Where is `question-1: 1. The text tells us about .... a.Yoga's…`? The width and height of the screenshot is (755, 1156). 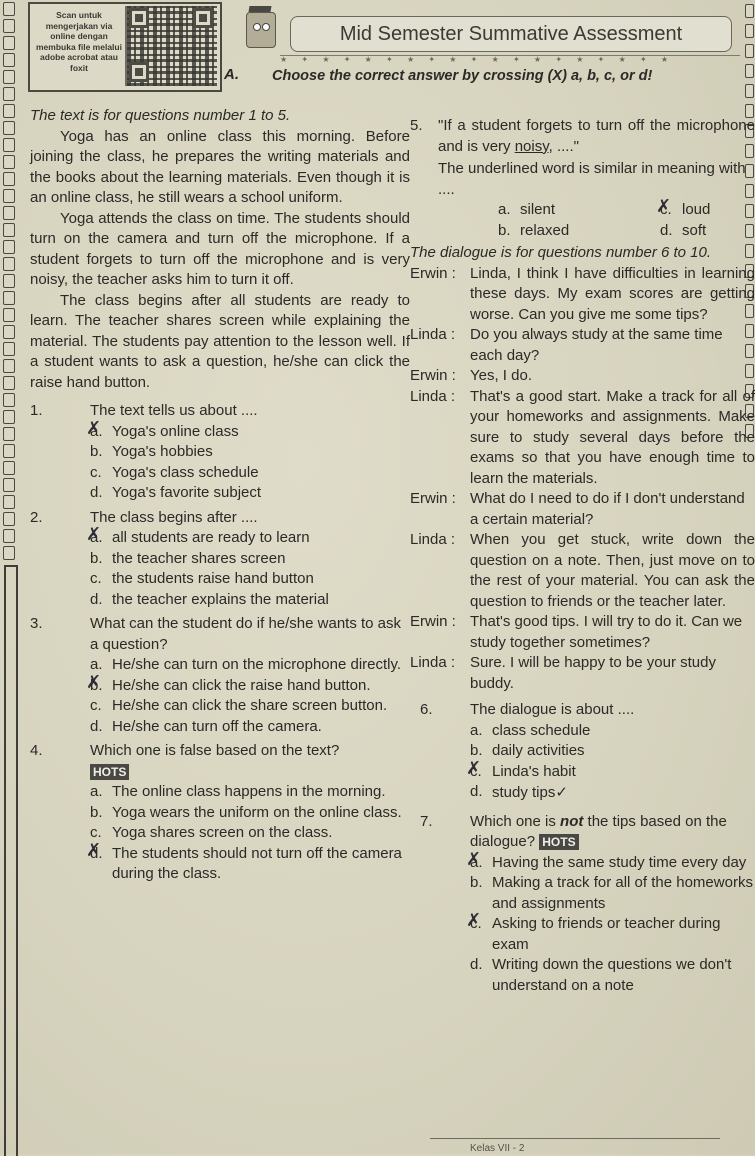
question-1: 1. The text tells us about .... a.Yoga's… is located at coordinates (220, 452).